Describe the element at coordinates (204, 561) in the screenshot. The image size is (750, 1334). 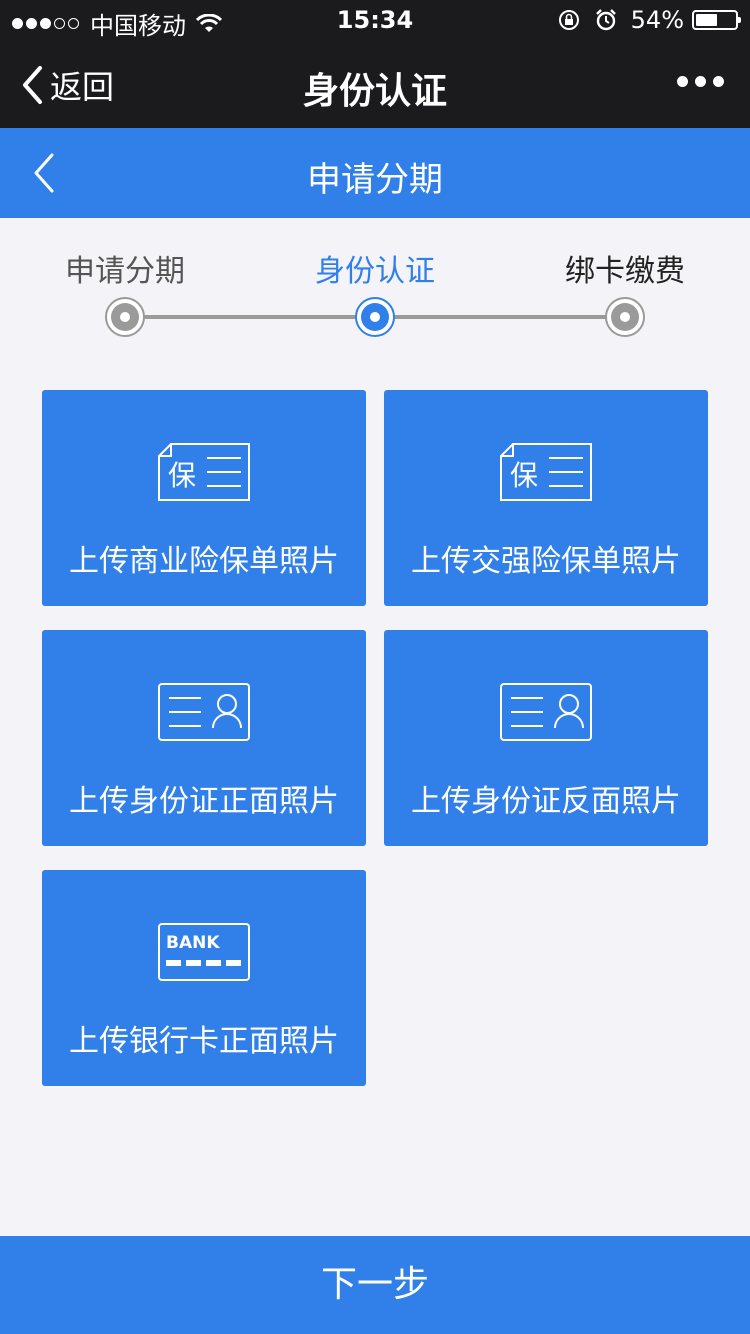
I see `tile-label: 上传商业险保单照片` at that location.